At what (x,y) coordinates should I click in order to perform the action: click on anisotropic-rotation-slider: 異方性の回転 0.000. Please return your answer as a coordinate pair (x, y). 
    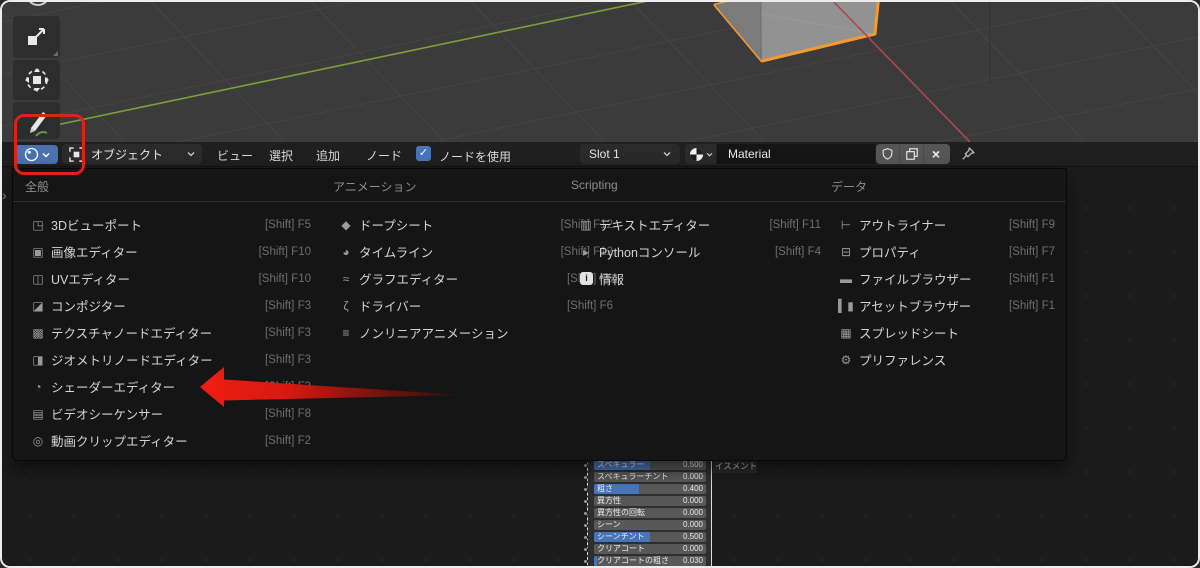
    Looking at the image, I should click on (650, 513).